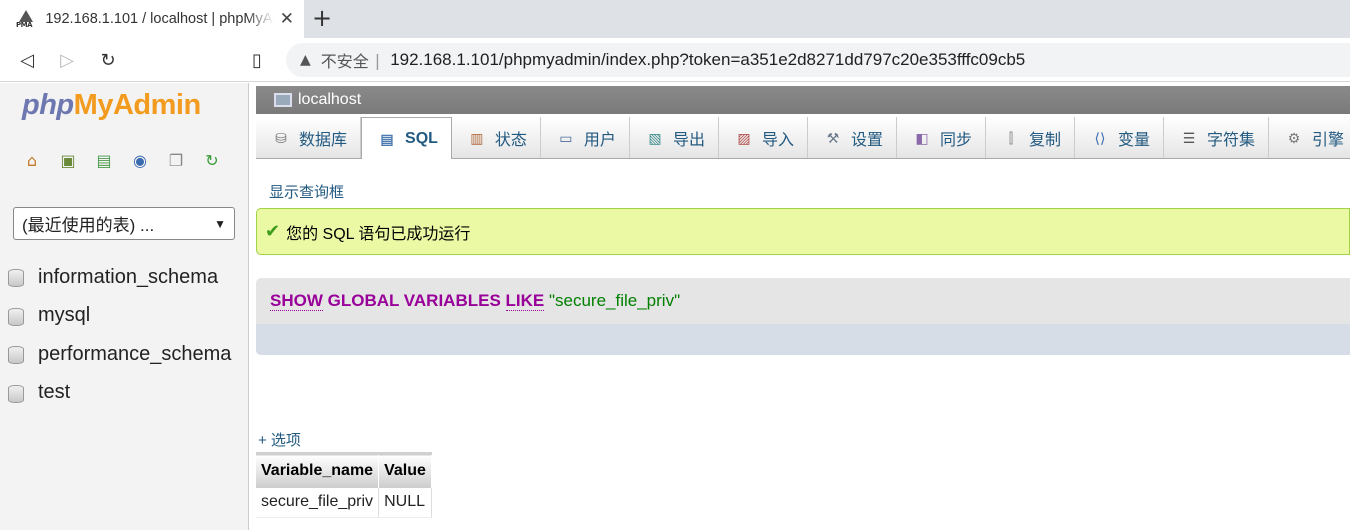  Describe the element at coordinates (674, 137) in the screenshot. I see `tab-export: ▧ 导出` at that location.